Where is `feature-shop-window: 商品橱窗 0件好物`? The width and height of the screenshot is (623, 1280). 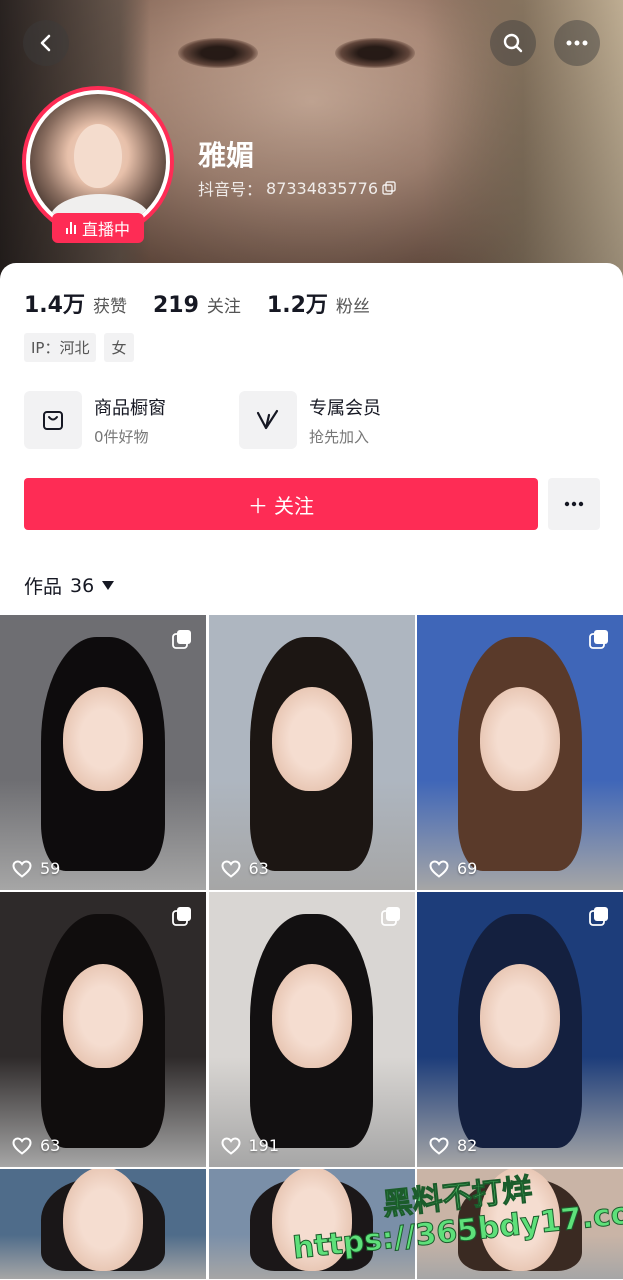
feature-shop-window: 商品橱窗 0件好物 is located at coordinates (111, 420).